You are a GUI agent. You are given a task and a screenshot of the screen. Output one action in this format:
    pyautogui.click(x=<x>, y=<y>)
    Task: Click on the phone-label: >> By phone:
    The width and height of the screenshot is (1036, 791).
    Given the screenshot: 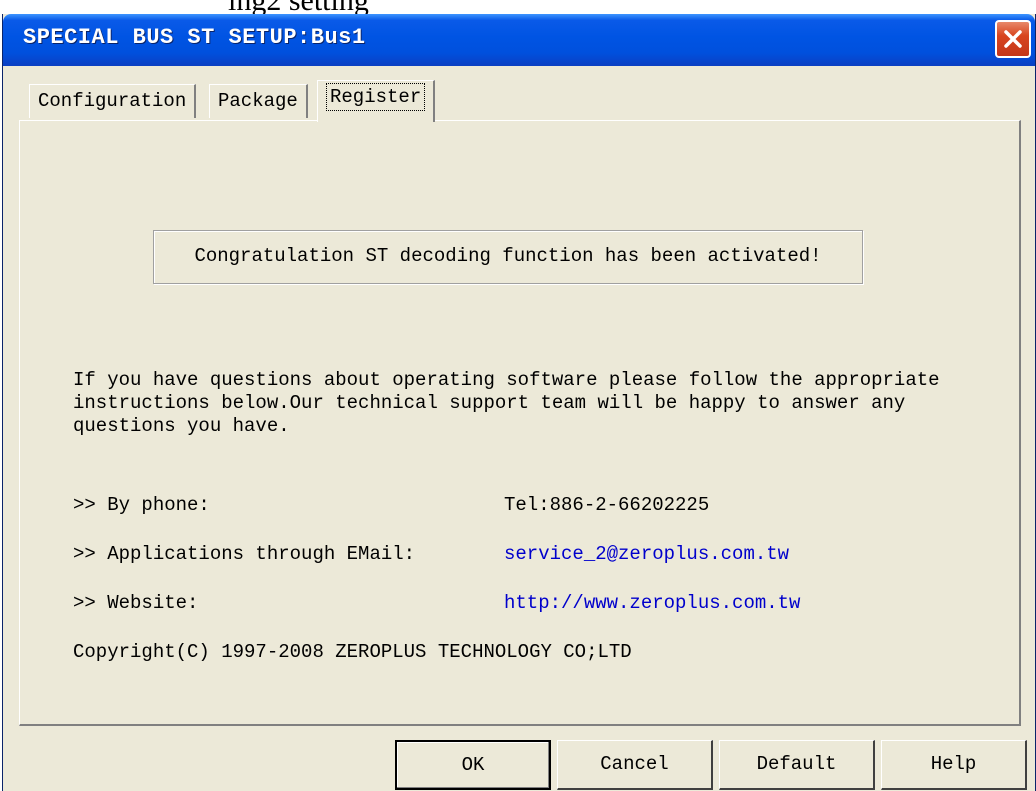 What is the action you would take?
    pyautogui.click(x=141, y=505)
    